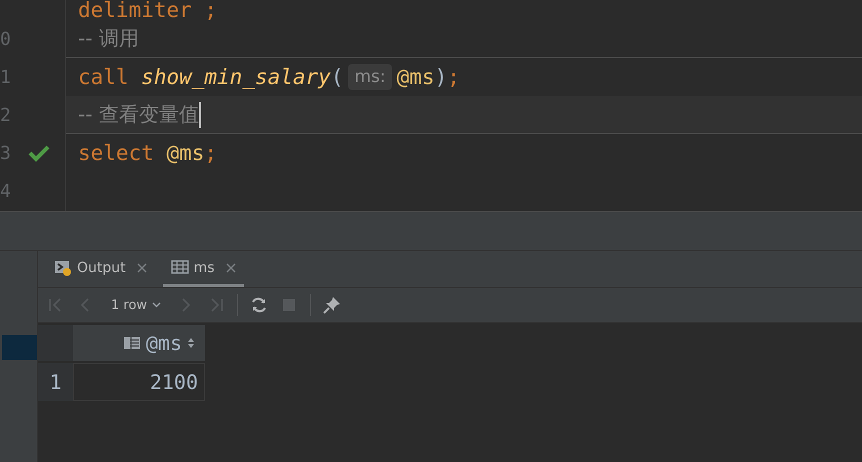 The image size is (862, 462). I want to click on console-icon, so click(63, 267).